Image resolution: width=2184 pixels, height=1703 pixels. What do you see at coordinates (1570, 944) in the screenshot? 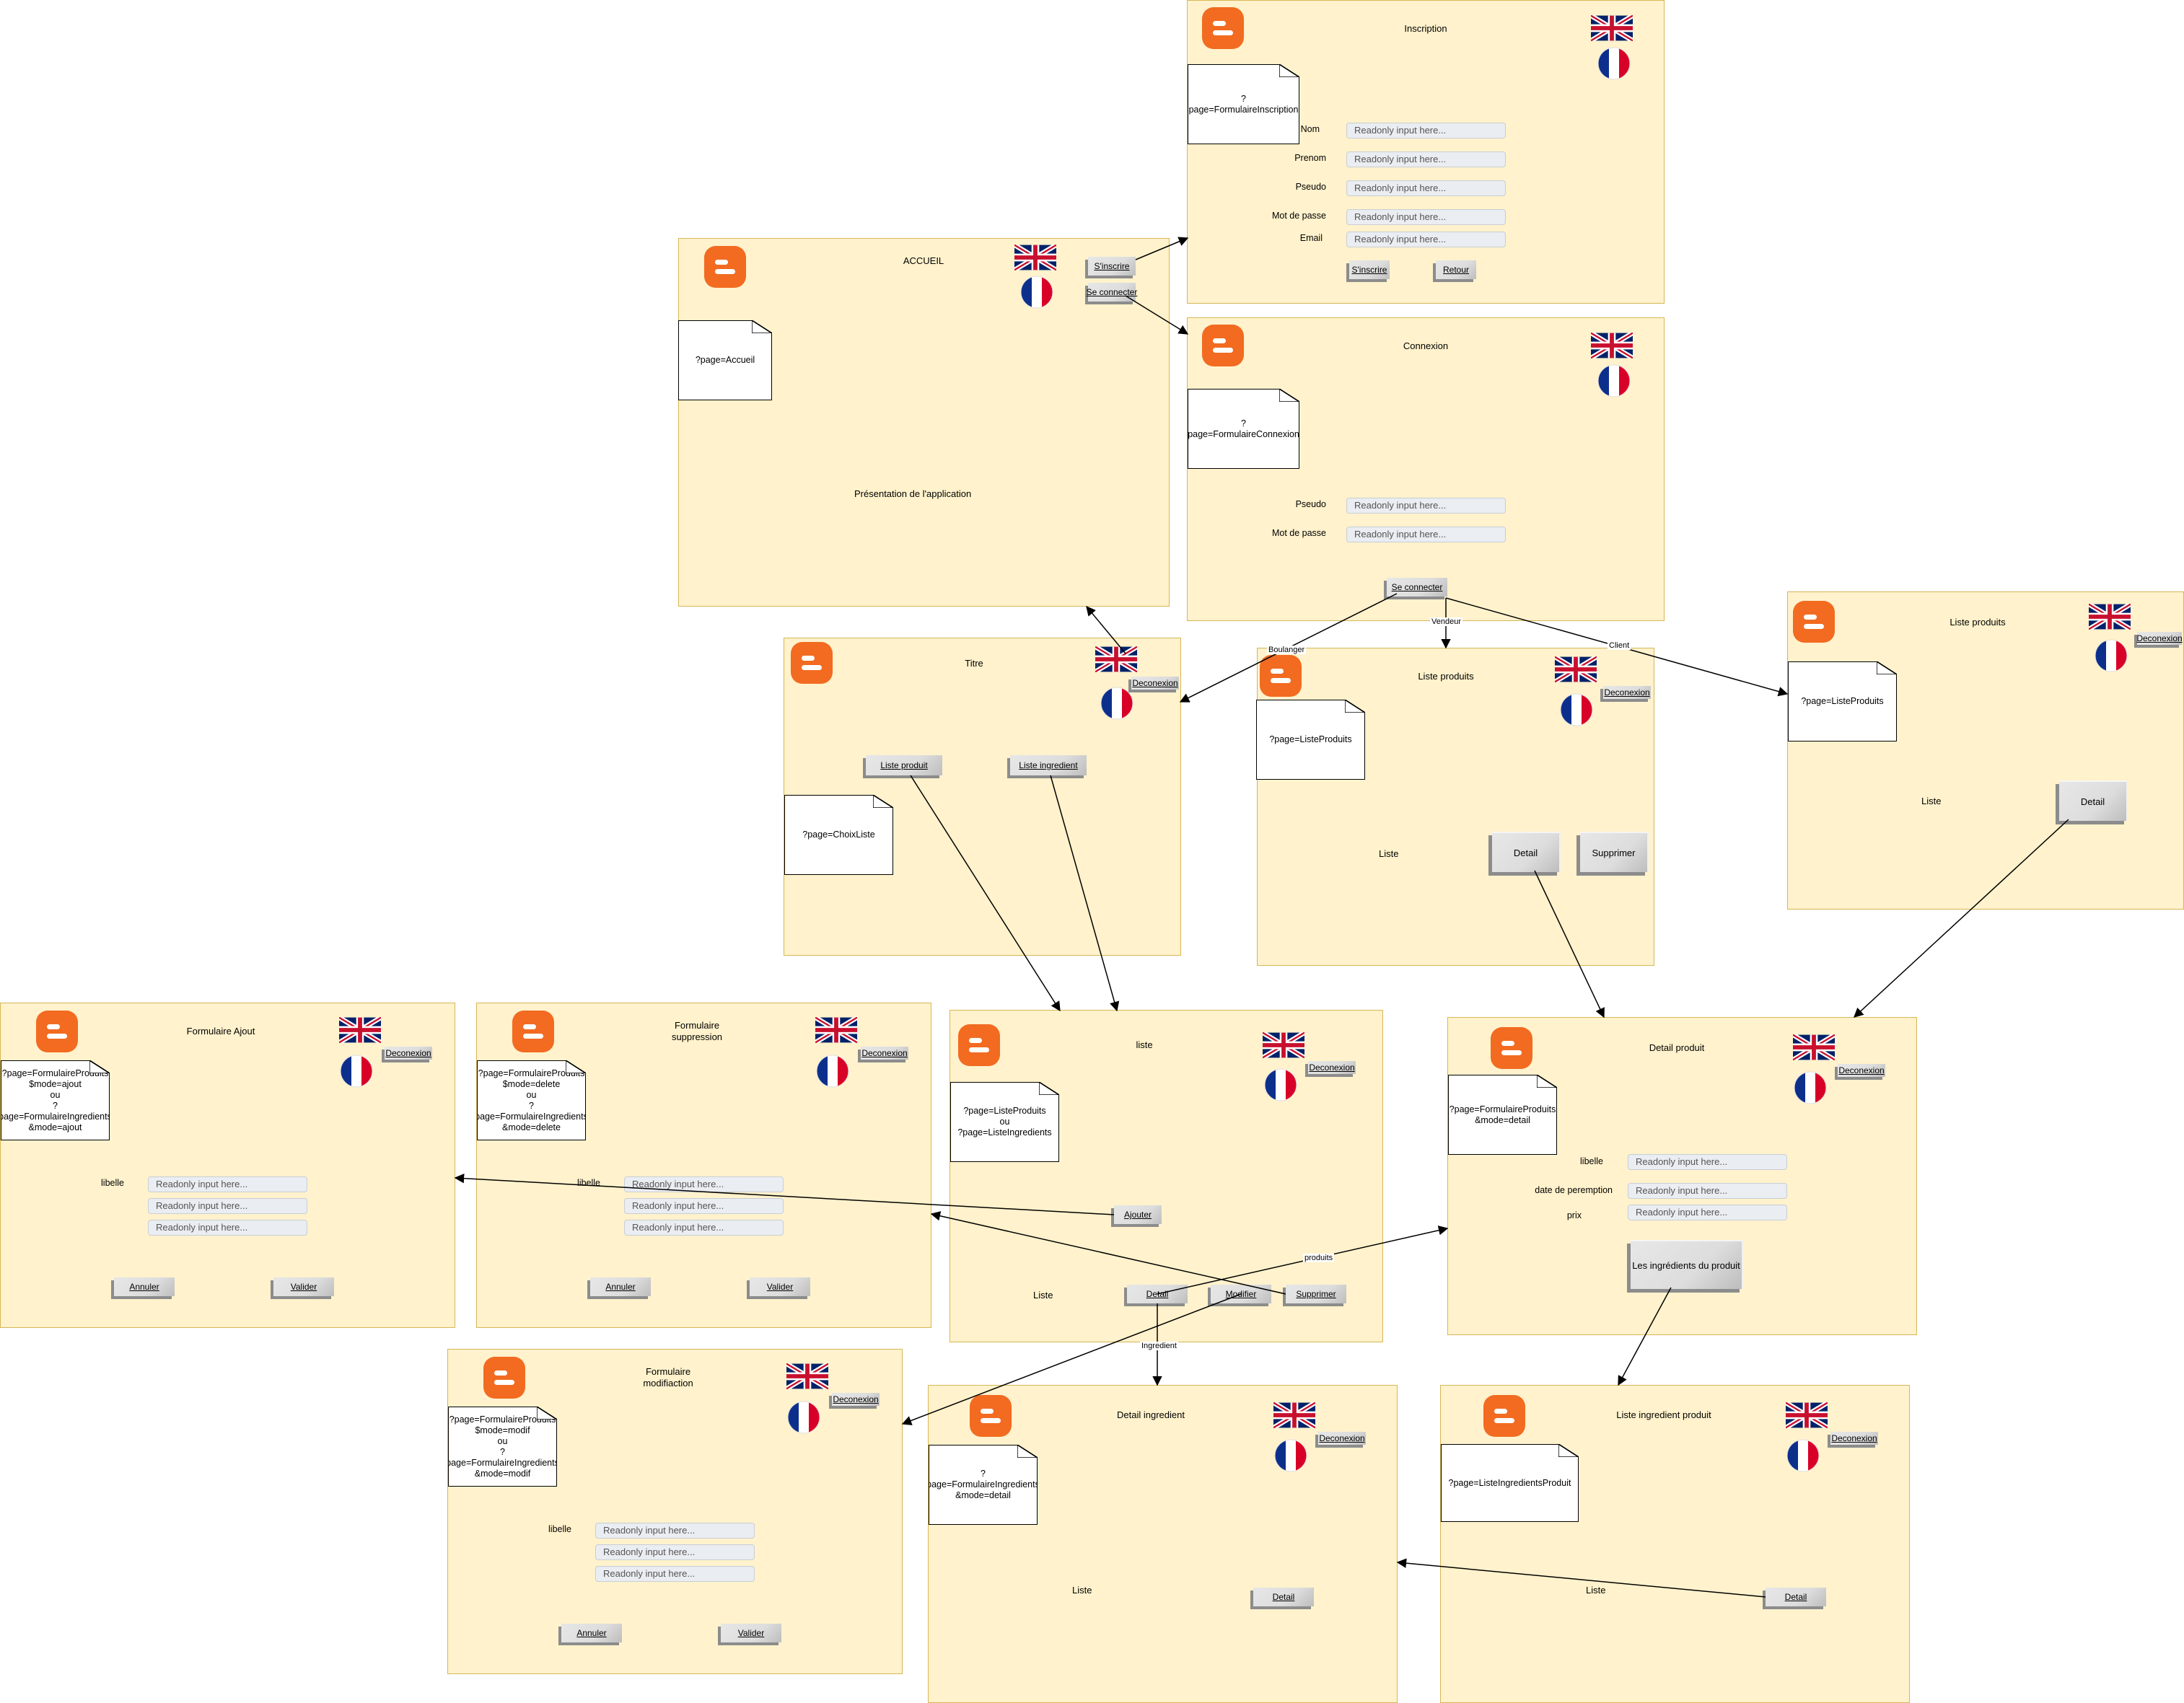
I see `edge-detail-vendeur` at bounding box center [1570, 944].